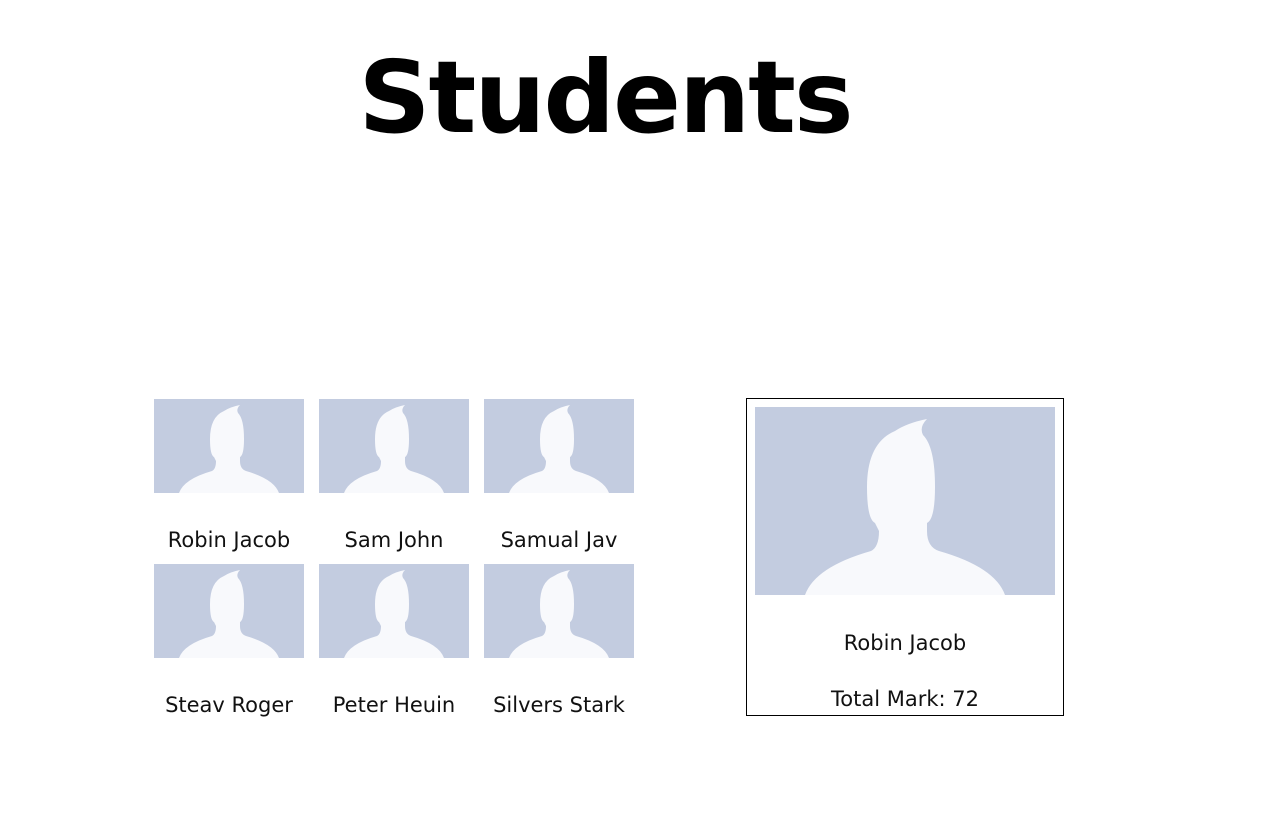 This screenshot has height=831, width=1265. What do you see at coordinates (229, 540) in the screenshot?
I see `student-name: Robin Jacob` at bounding box center [229, 540].